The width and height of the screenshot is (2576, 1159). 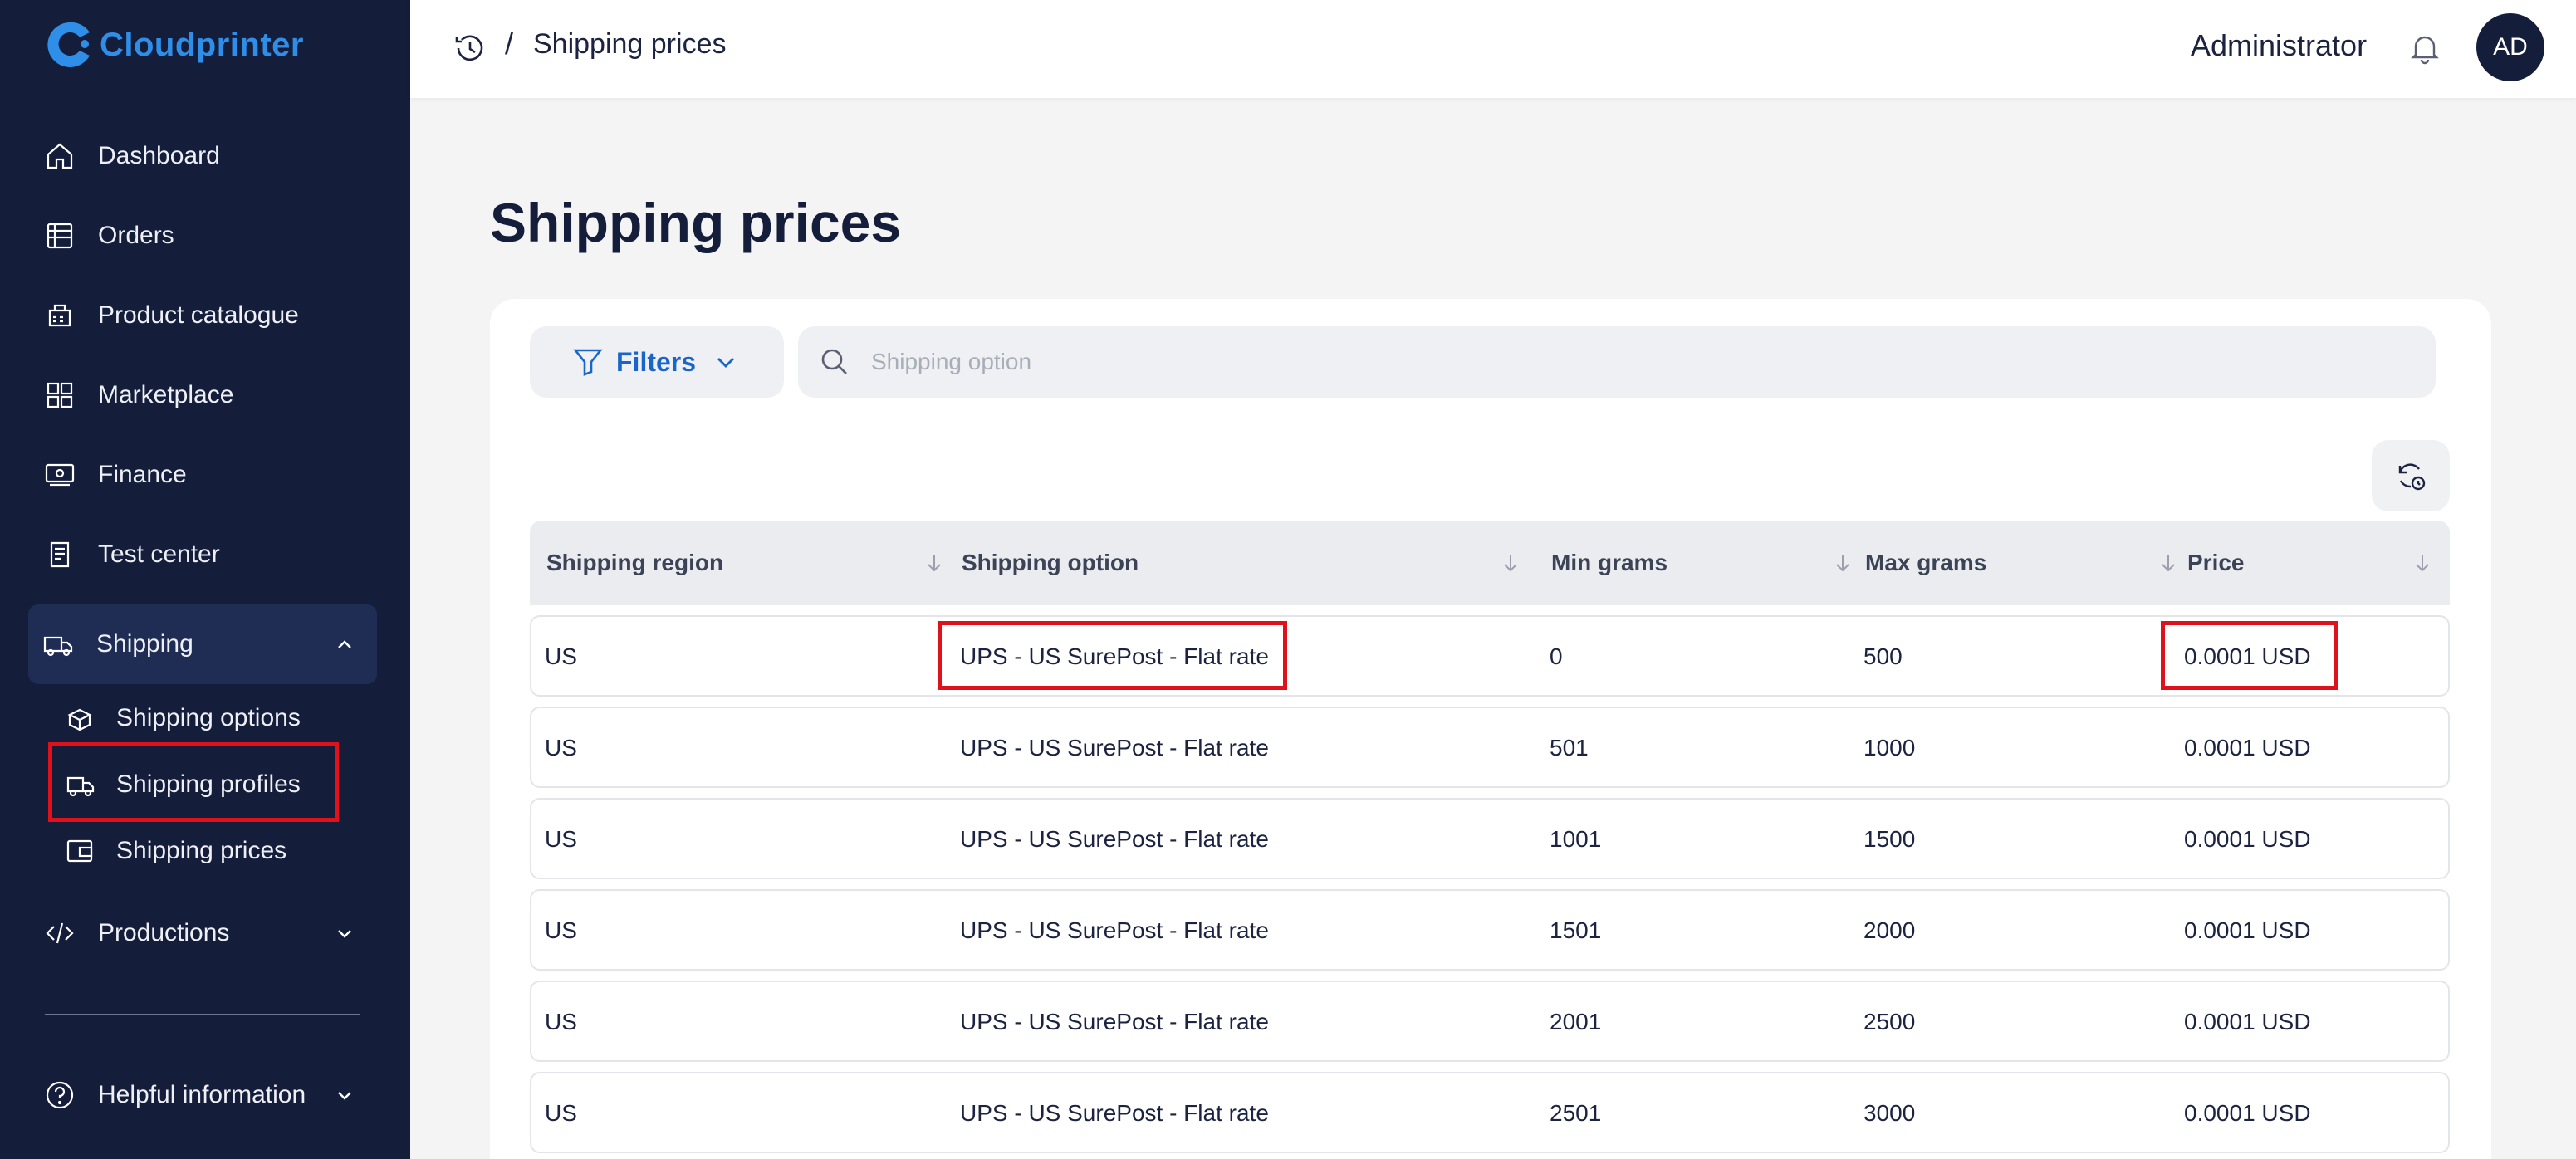 What do you see at coordinates (2510, 47) in the screenshot?
I see `avatar: AD` at bounding box center [2510, 47].